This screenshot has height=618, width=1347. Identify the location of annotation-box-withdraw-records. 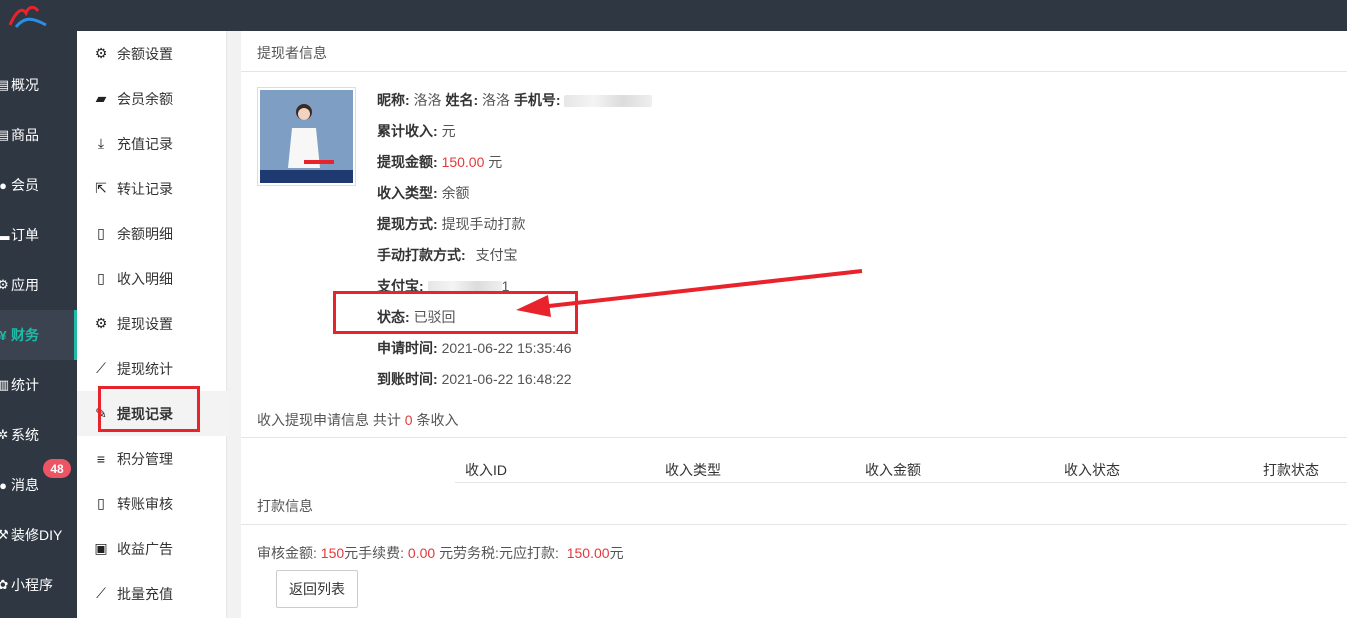
(149, 409).